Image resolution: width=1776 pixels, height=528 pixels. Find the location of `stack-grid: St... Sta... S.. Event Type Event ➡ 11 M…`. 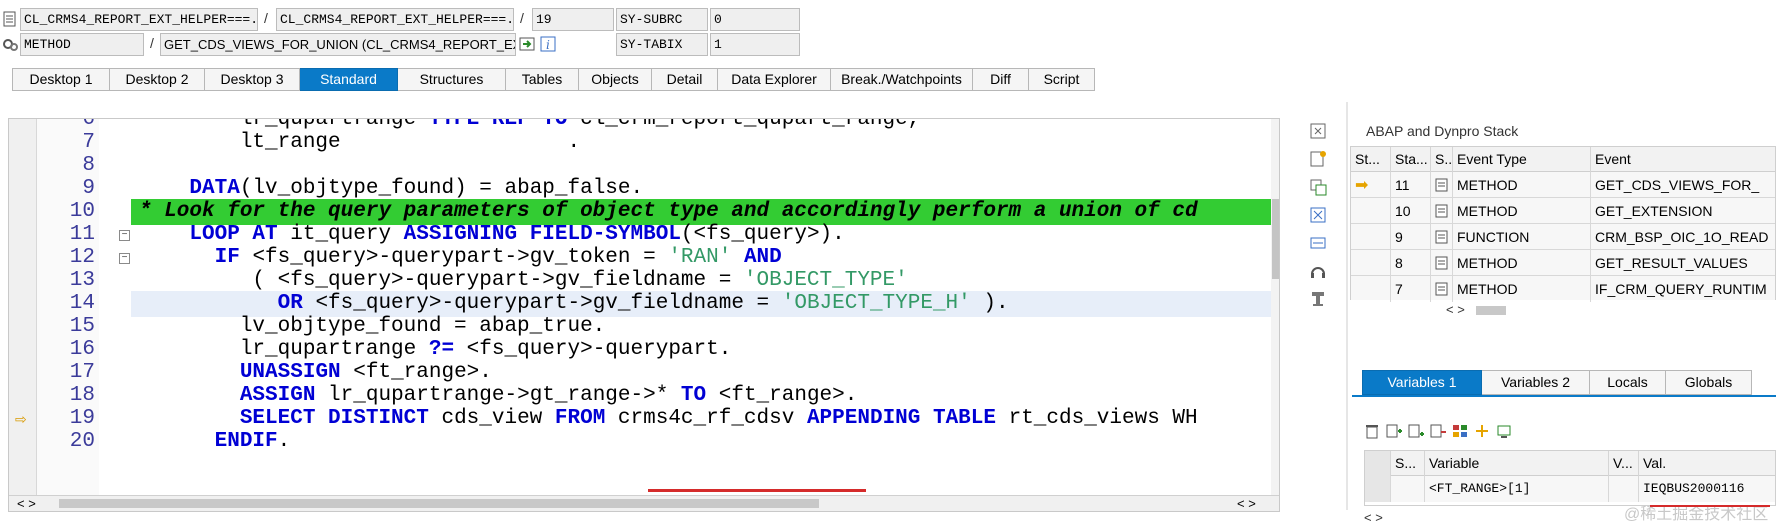

stack-grid: St... Sta... S.. Event Type Event ➡ 11 M… is located at coordinates (1563, 224).